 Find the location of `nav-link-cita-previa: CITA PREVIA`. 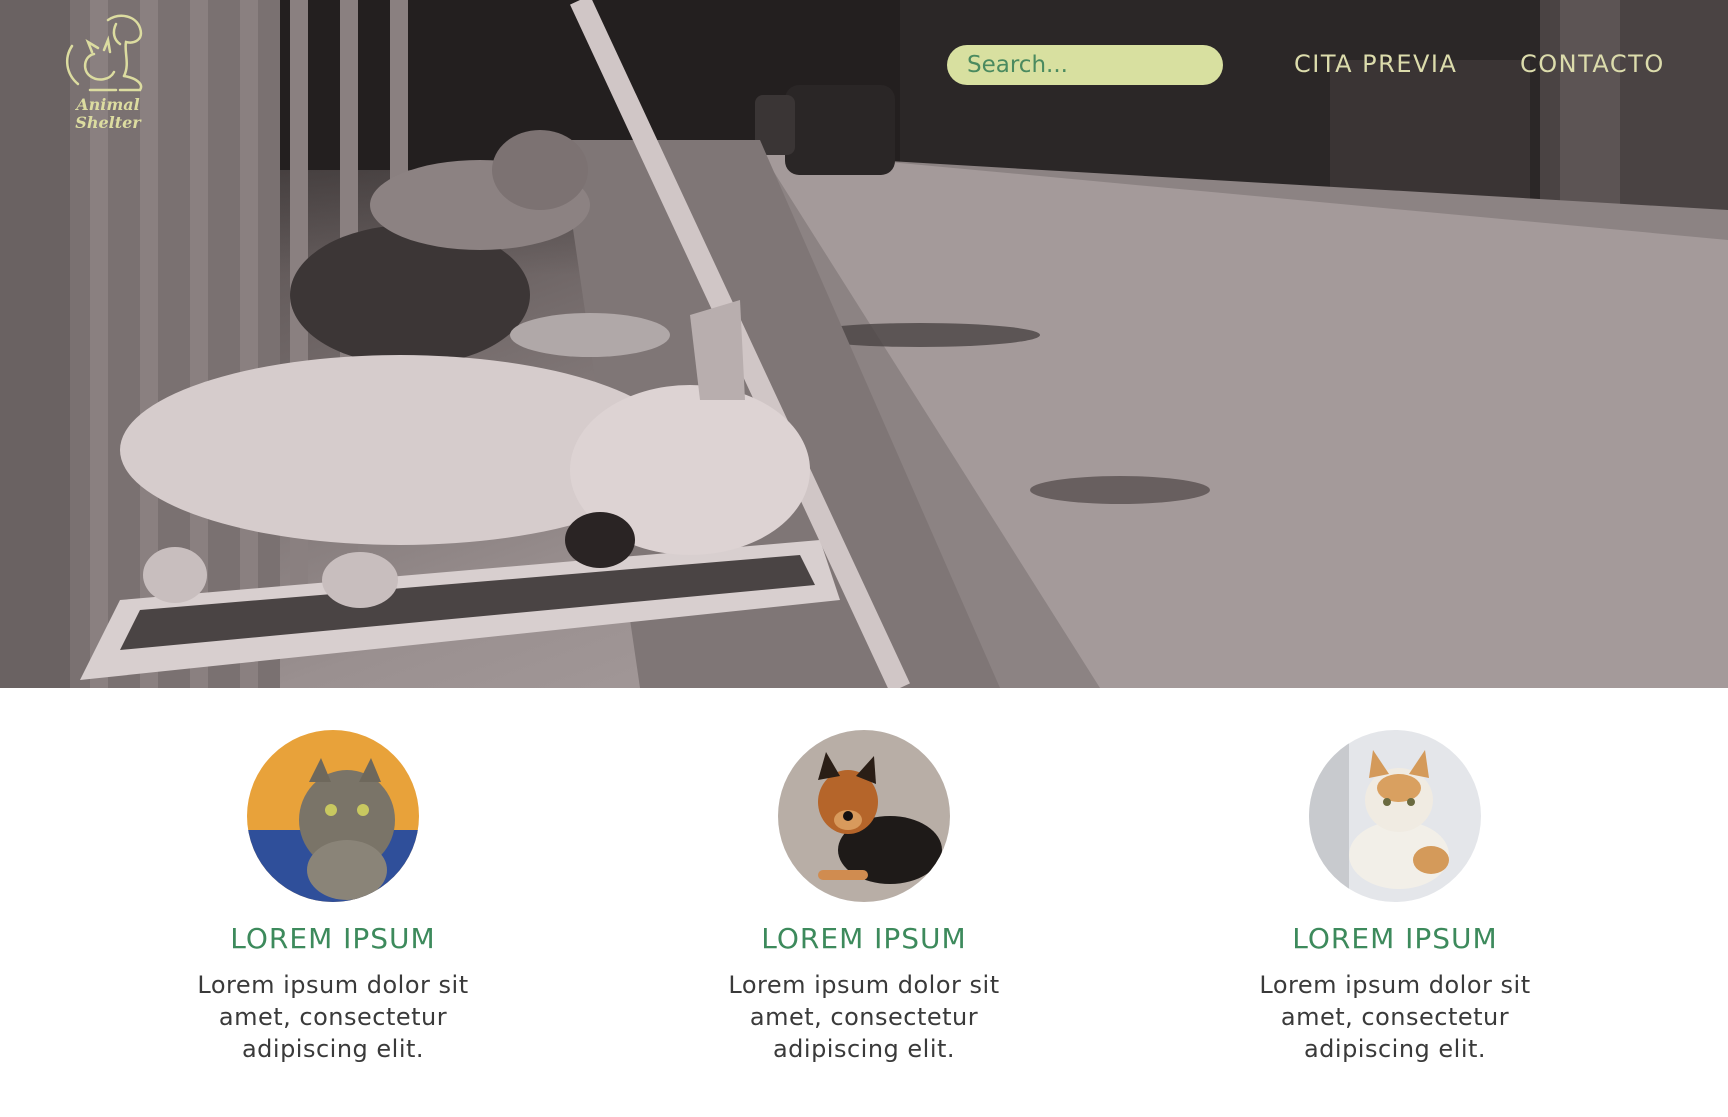

nav-link-cita-previa: CITA PREVIA is located at coordinates (1375, 64).